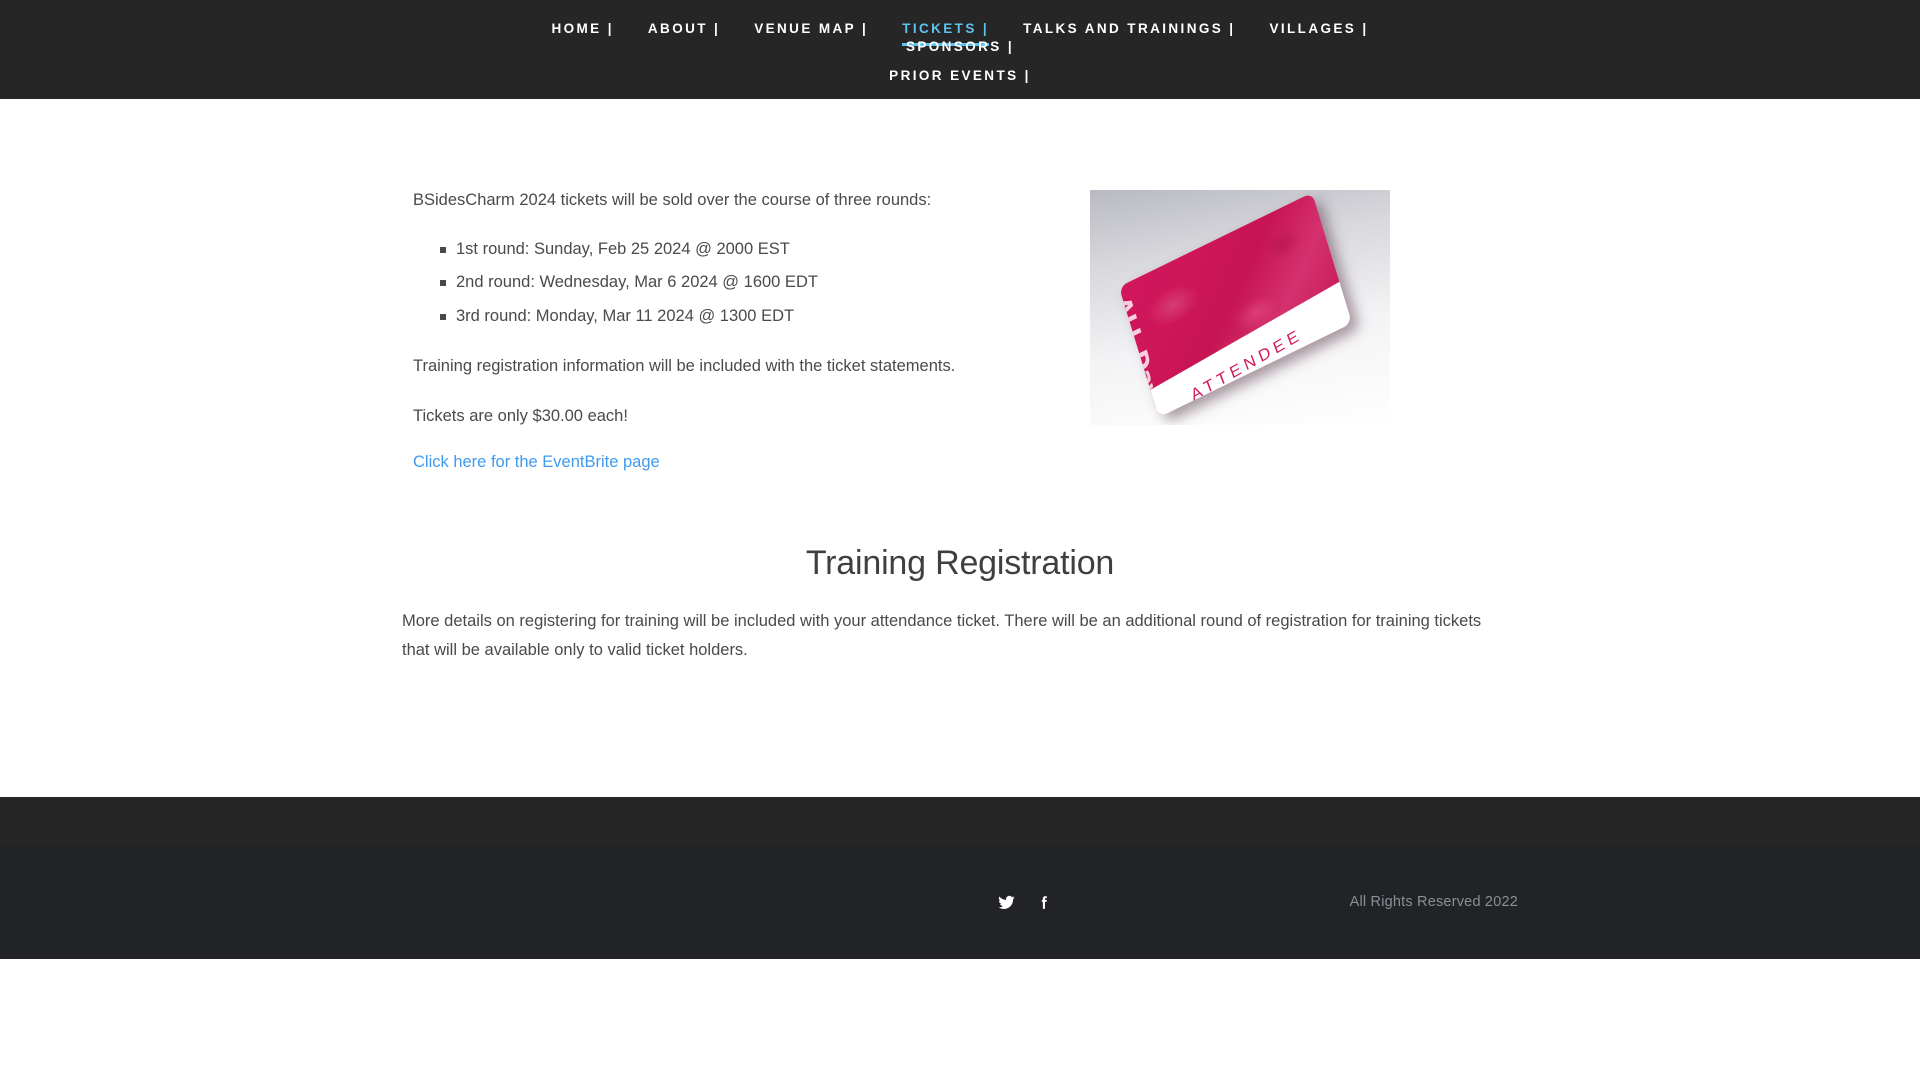 Image resolution: width=1920 pixels, height=1080 pixels. I want to click on badge-attendee-label: ATTENDEE, so click(1246, 364).